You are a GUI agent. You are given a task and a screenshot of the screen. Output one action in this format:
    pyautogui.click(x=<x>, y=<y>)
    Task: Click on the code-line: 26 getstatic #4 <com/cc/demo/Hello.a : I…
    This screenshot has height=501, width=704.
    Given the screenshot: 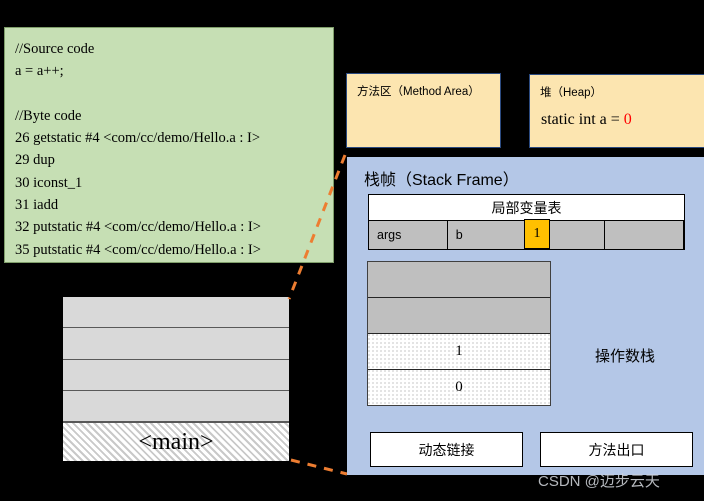 What is the action you would take?
    pyautogui.click(x=138, y=138)
    